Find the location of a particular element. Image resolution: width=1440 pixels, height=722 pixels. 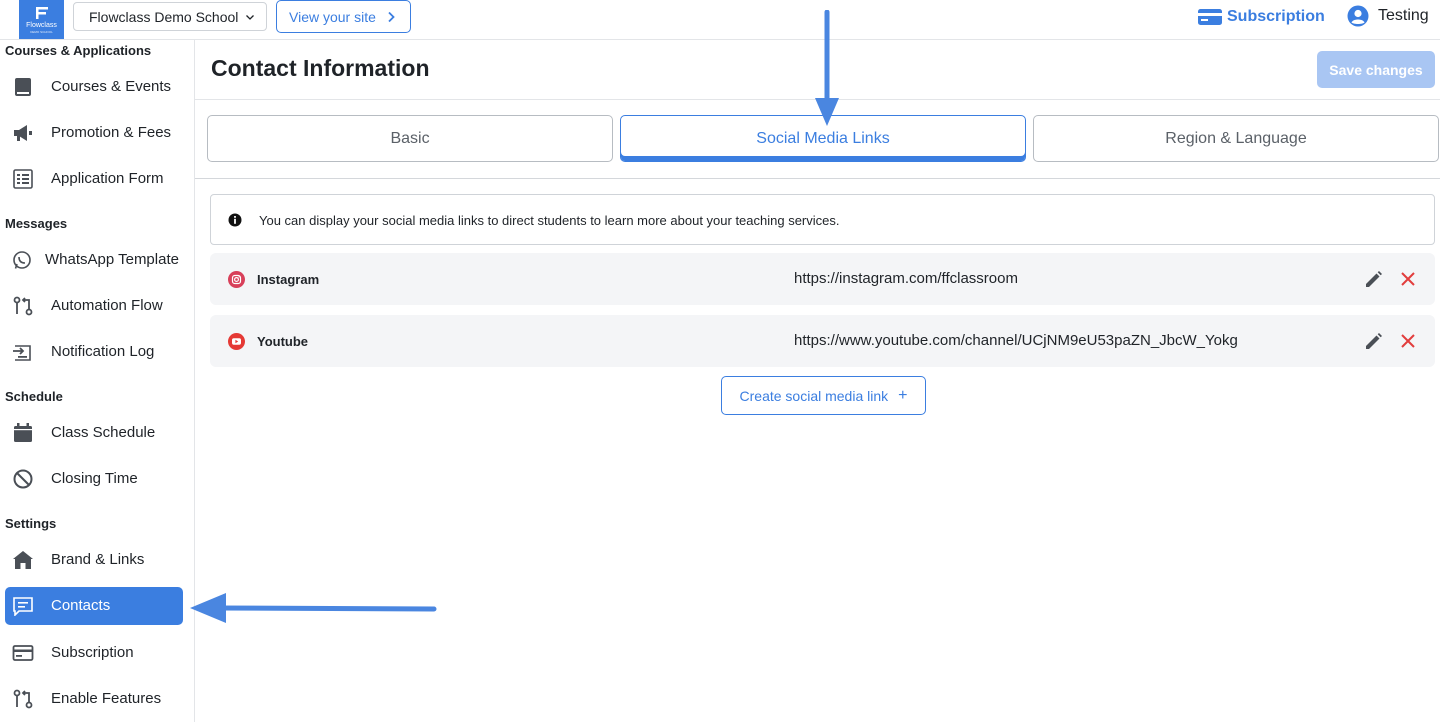

tab-label: Region & Language is located at coordinates (1236, 138).